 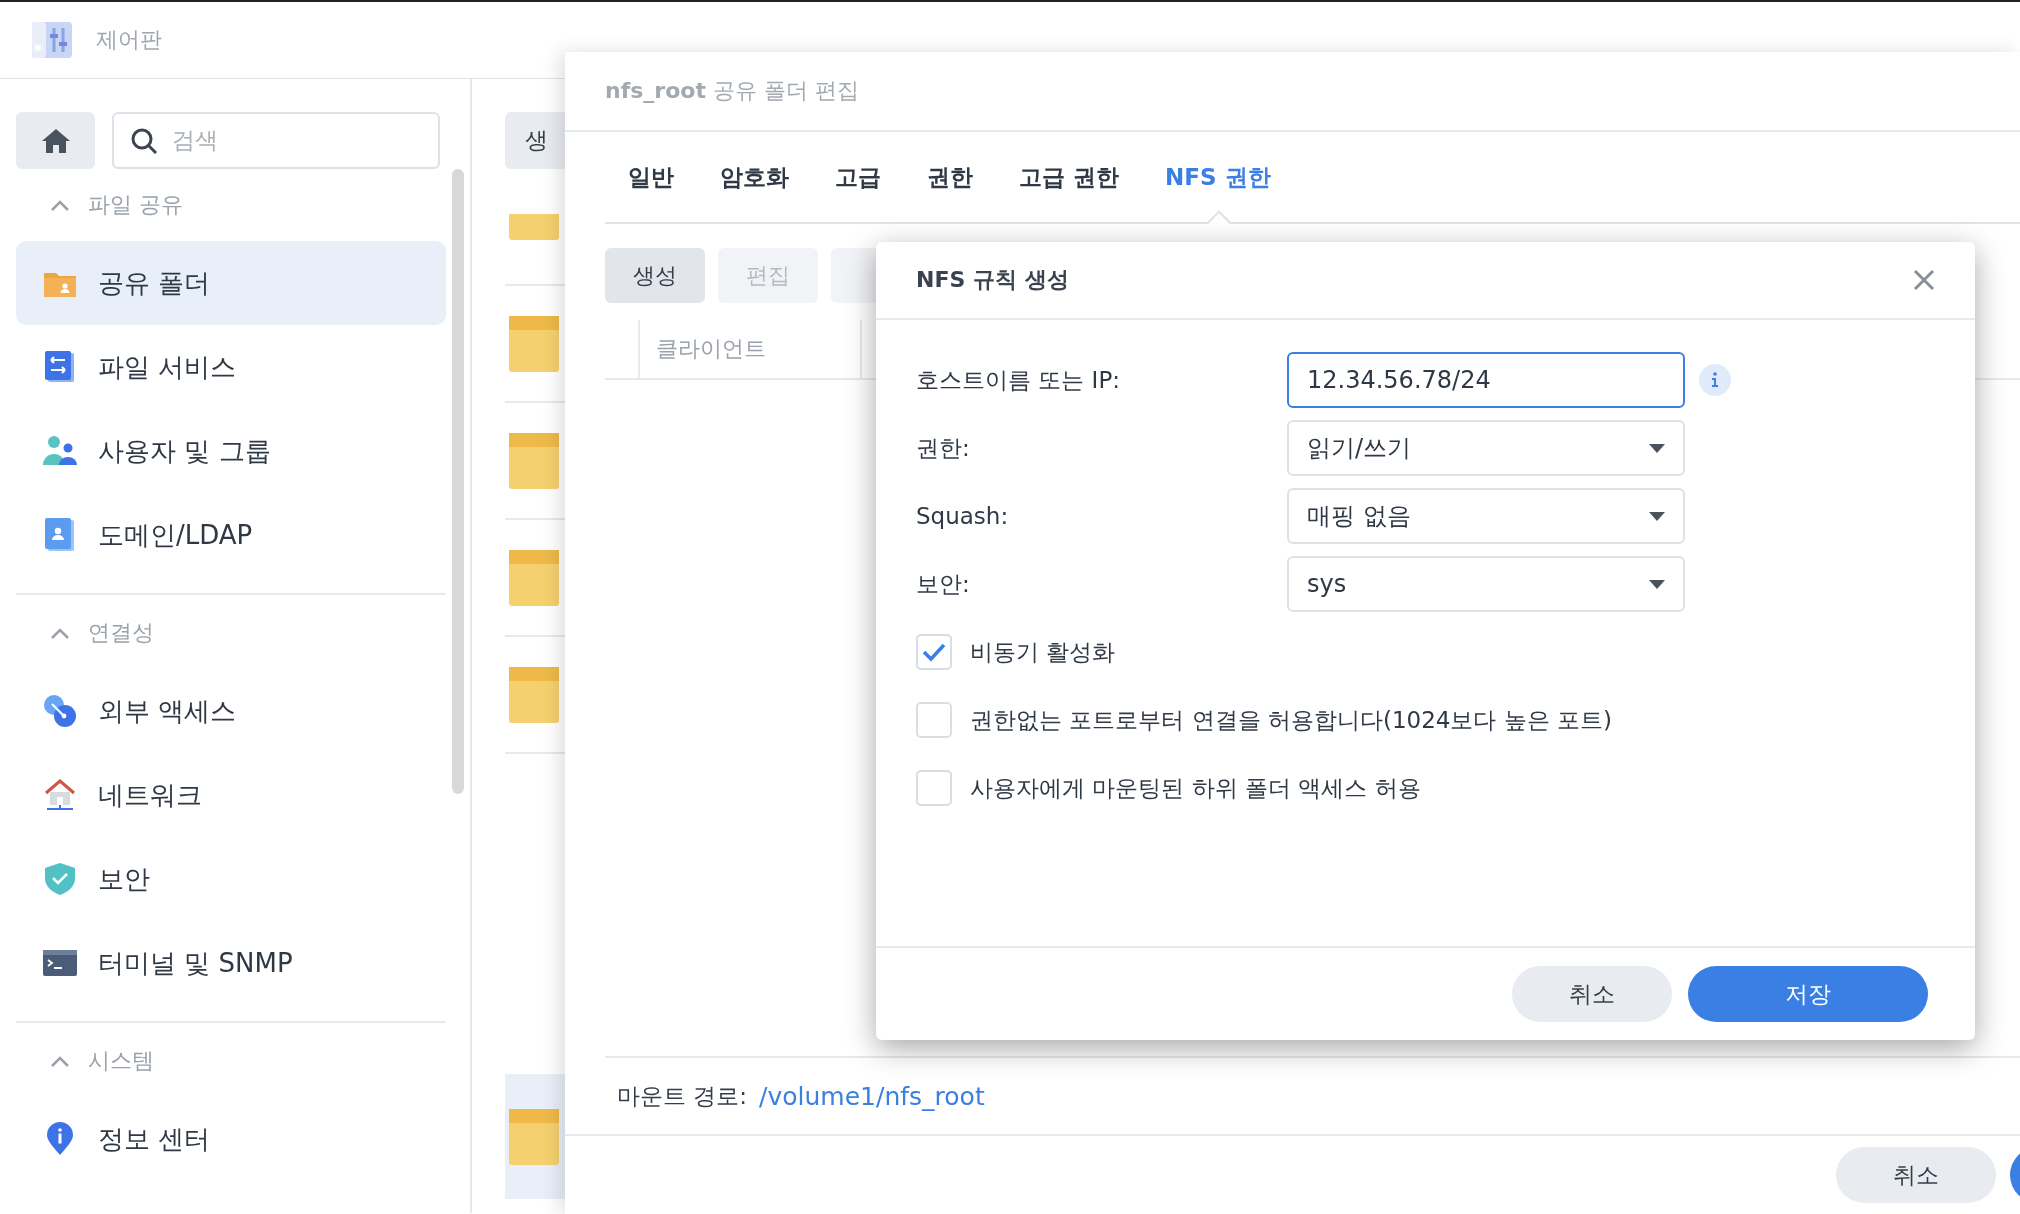 I want to click on sidebar-item: 터미널 및 SNMP, so click(x=231, y=963).